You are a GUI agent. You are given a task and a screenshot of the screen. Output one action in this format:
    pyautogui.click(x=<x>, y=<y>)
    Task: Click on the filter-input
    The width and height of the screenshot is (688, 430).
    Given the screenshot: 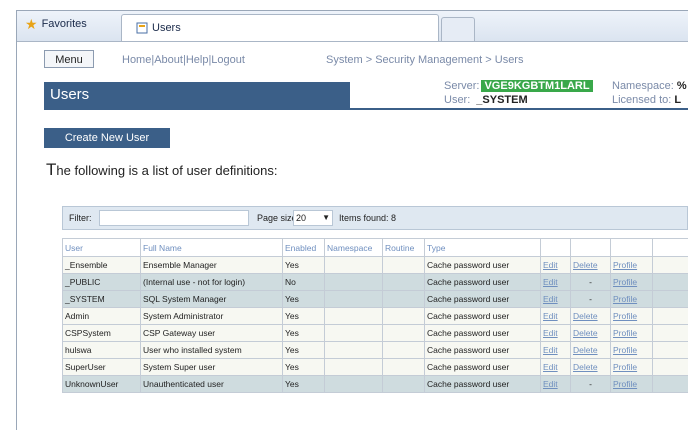 What is the action you would take?
    pyautogui.click(x=174, y=218)
    